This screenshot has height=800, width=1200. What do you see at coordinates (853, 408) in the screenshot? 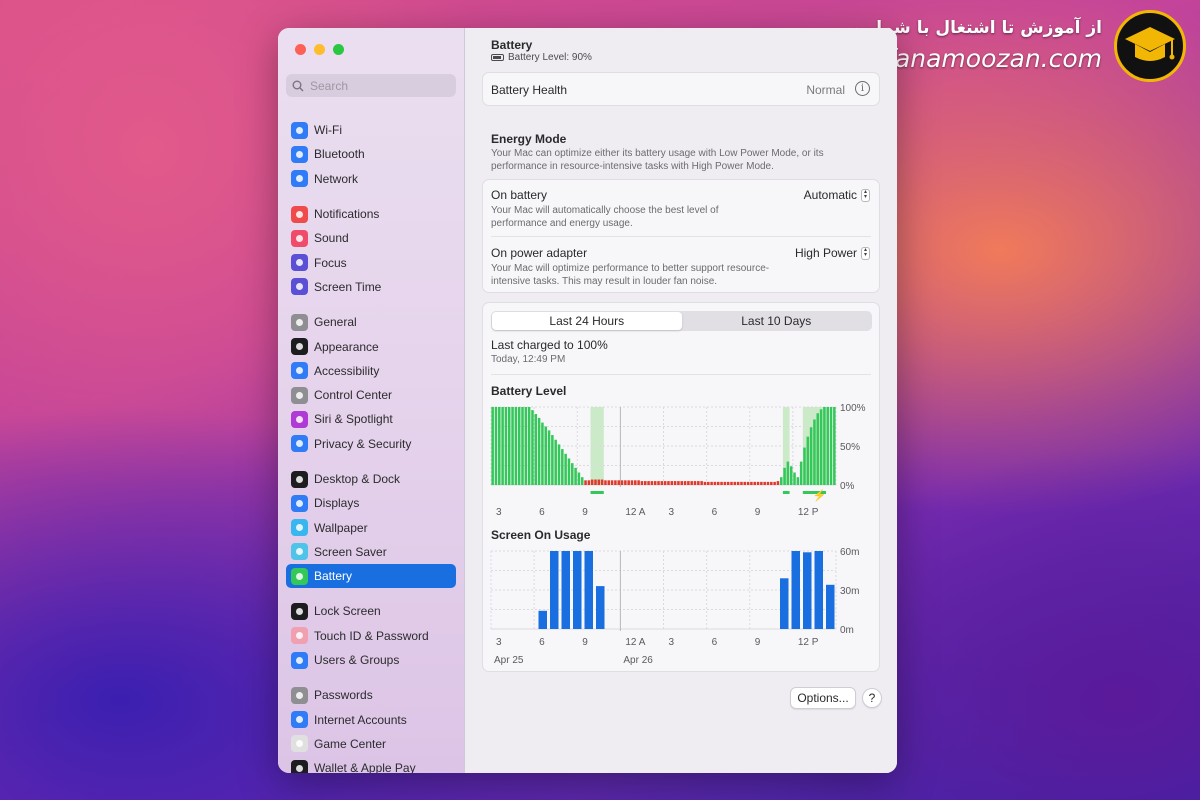
I see `y-tick-label: 100%` at bounding box center [853, 408].